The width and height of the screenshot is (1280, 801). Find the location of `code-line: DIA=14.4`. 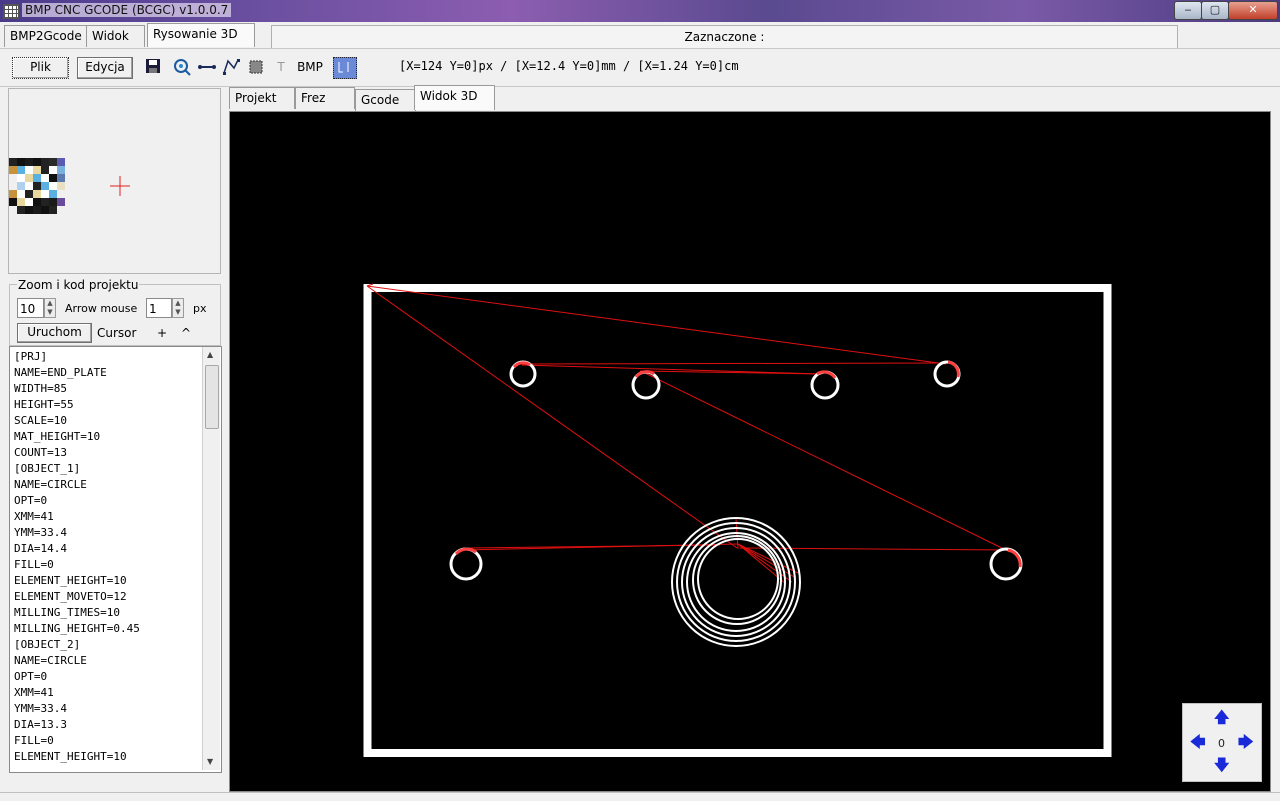

code-line: DIA=14.4 is located at coordinates (40, 548).